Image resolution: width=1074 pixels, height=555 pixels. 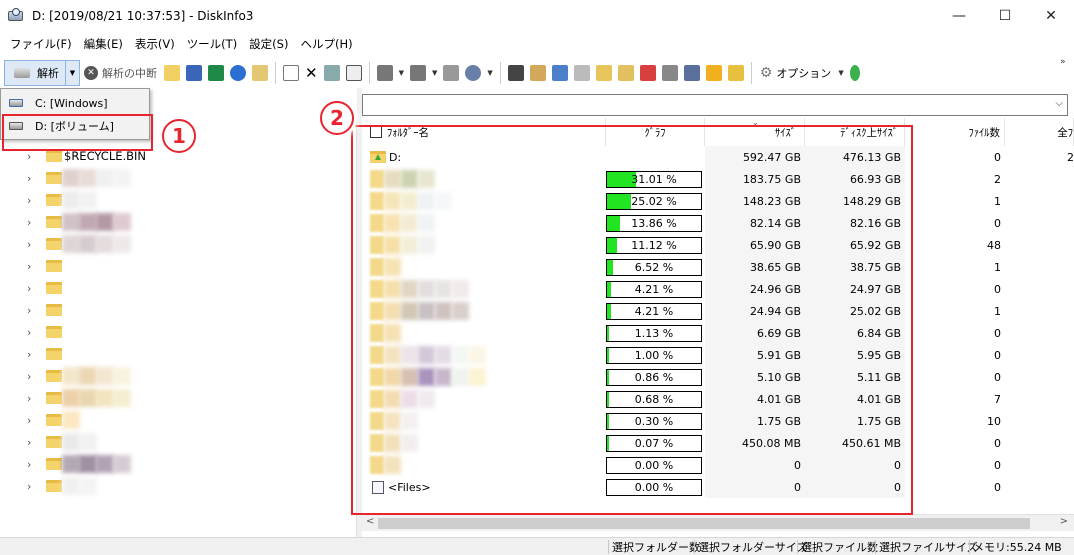 I want to click on horizontal-scrollbar: < >, so click(x=718, y=522).